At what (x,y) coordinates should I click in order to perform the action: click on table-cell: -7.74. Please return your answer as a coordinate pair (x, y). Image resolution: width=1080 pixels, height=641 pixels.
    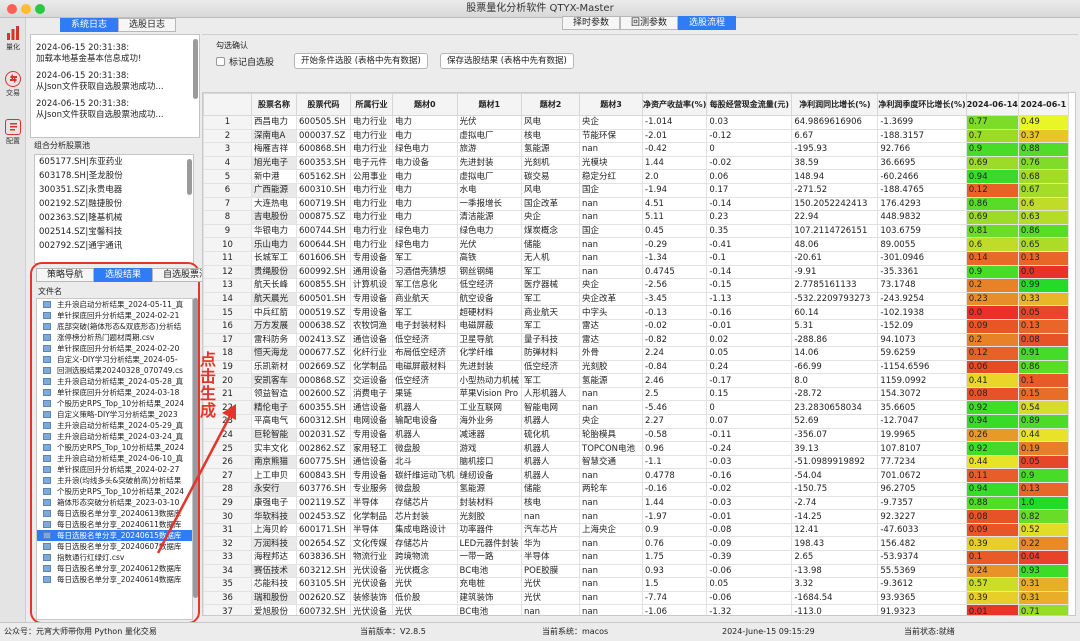
    Looking at the image, I should click on (675, 598).